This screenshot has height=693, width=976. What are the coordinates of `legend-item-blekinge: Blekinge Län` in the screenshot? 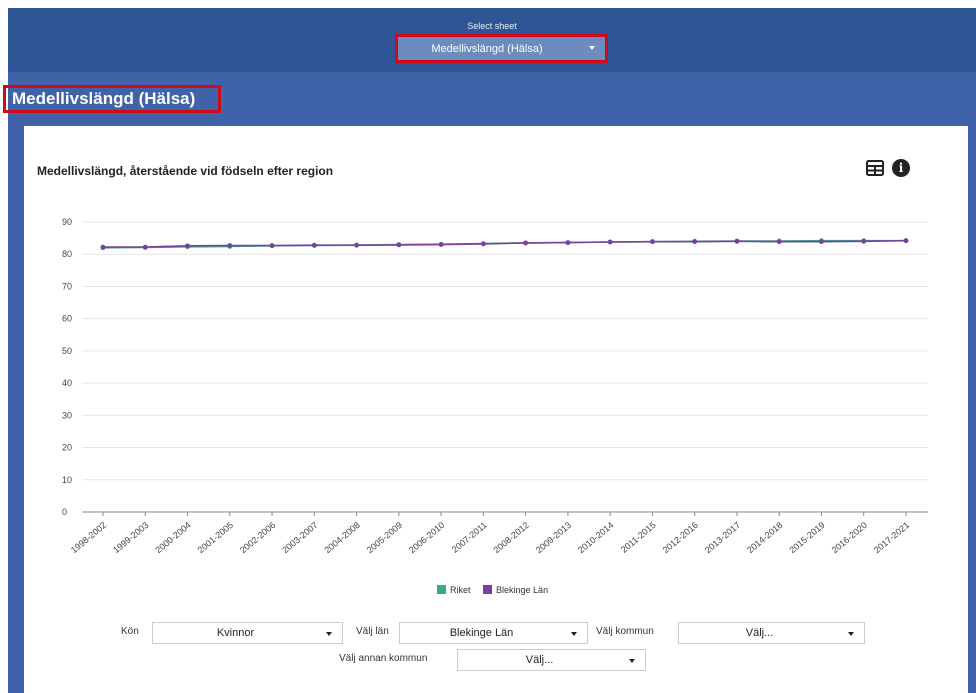 It's located at (515, 590).